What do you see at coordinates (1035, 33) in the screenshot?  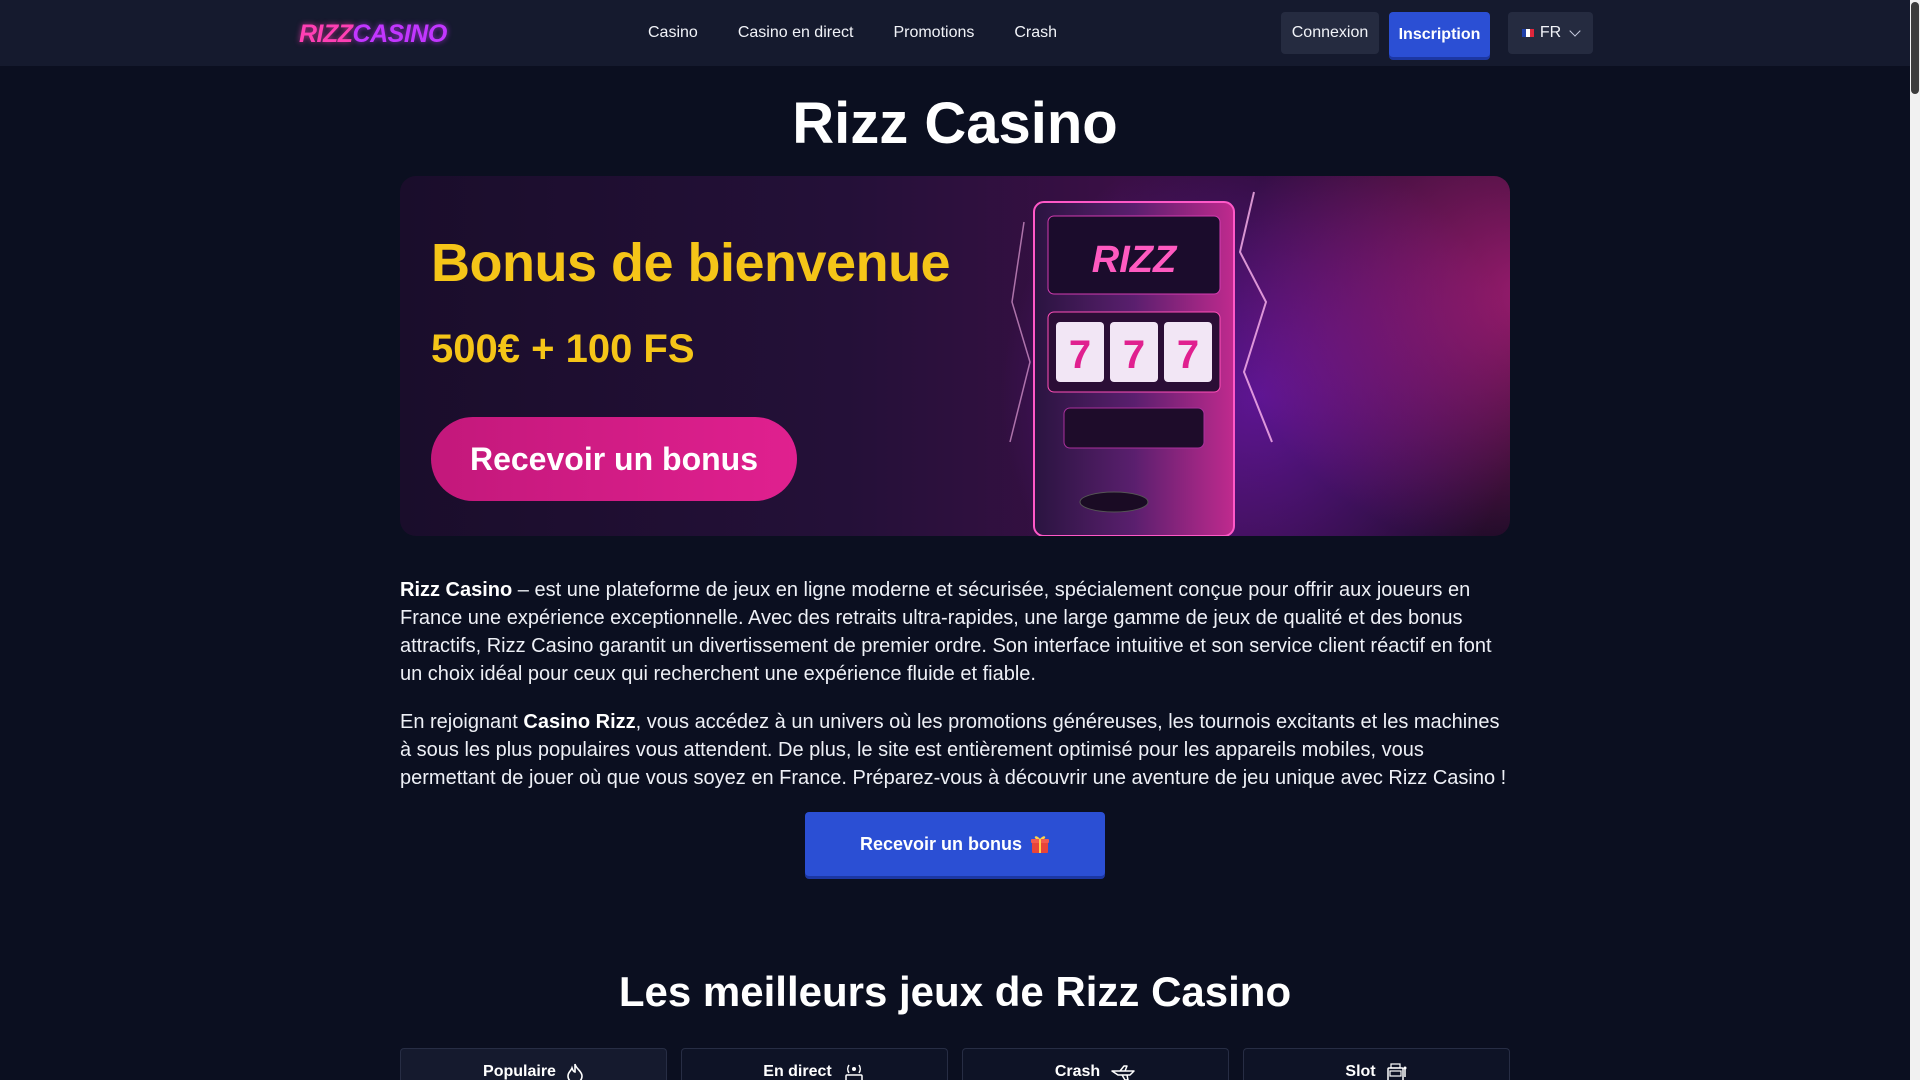 I see `nav-crash: Crash` at bounding box center [1035, 33].